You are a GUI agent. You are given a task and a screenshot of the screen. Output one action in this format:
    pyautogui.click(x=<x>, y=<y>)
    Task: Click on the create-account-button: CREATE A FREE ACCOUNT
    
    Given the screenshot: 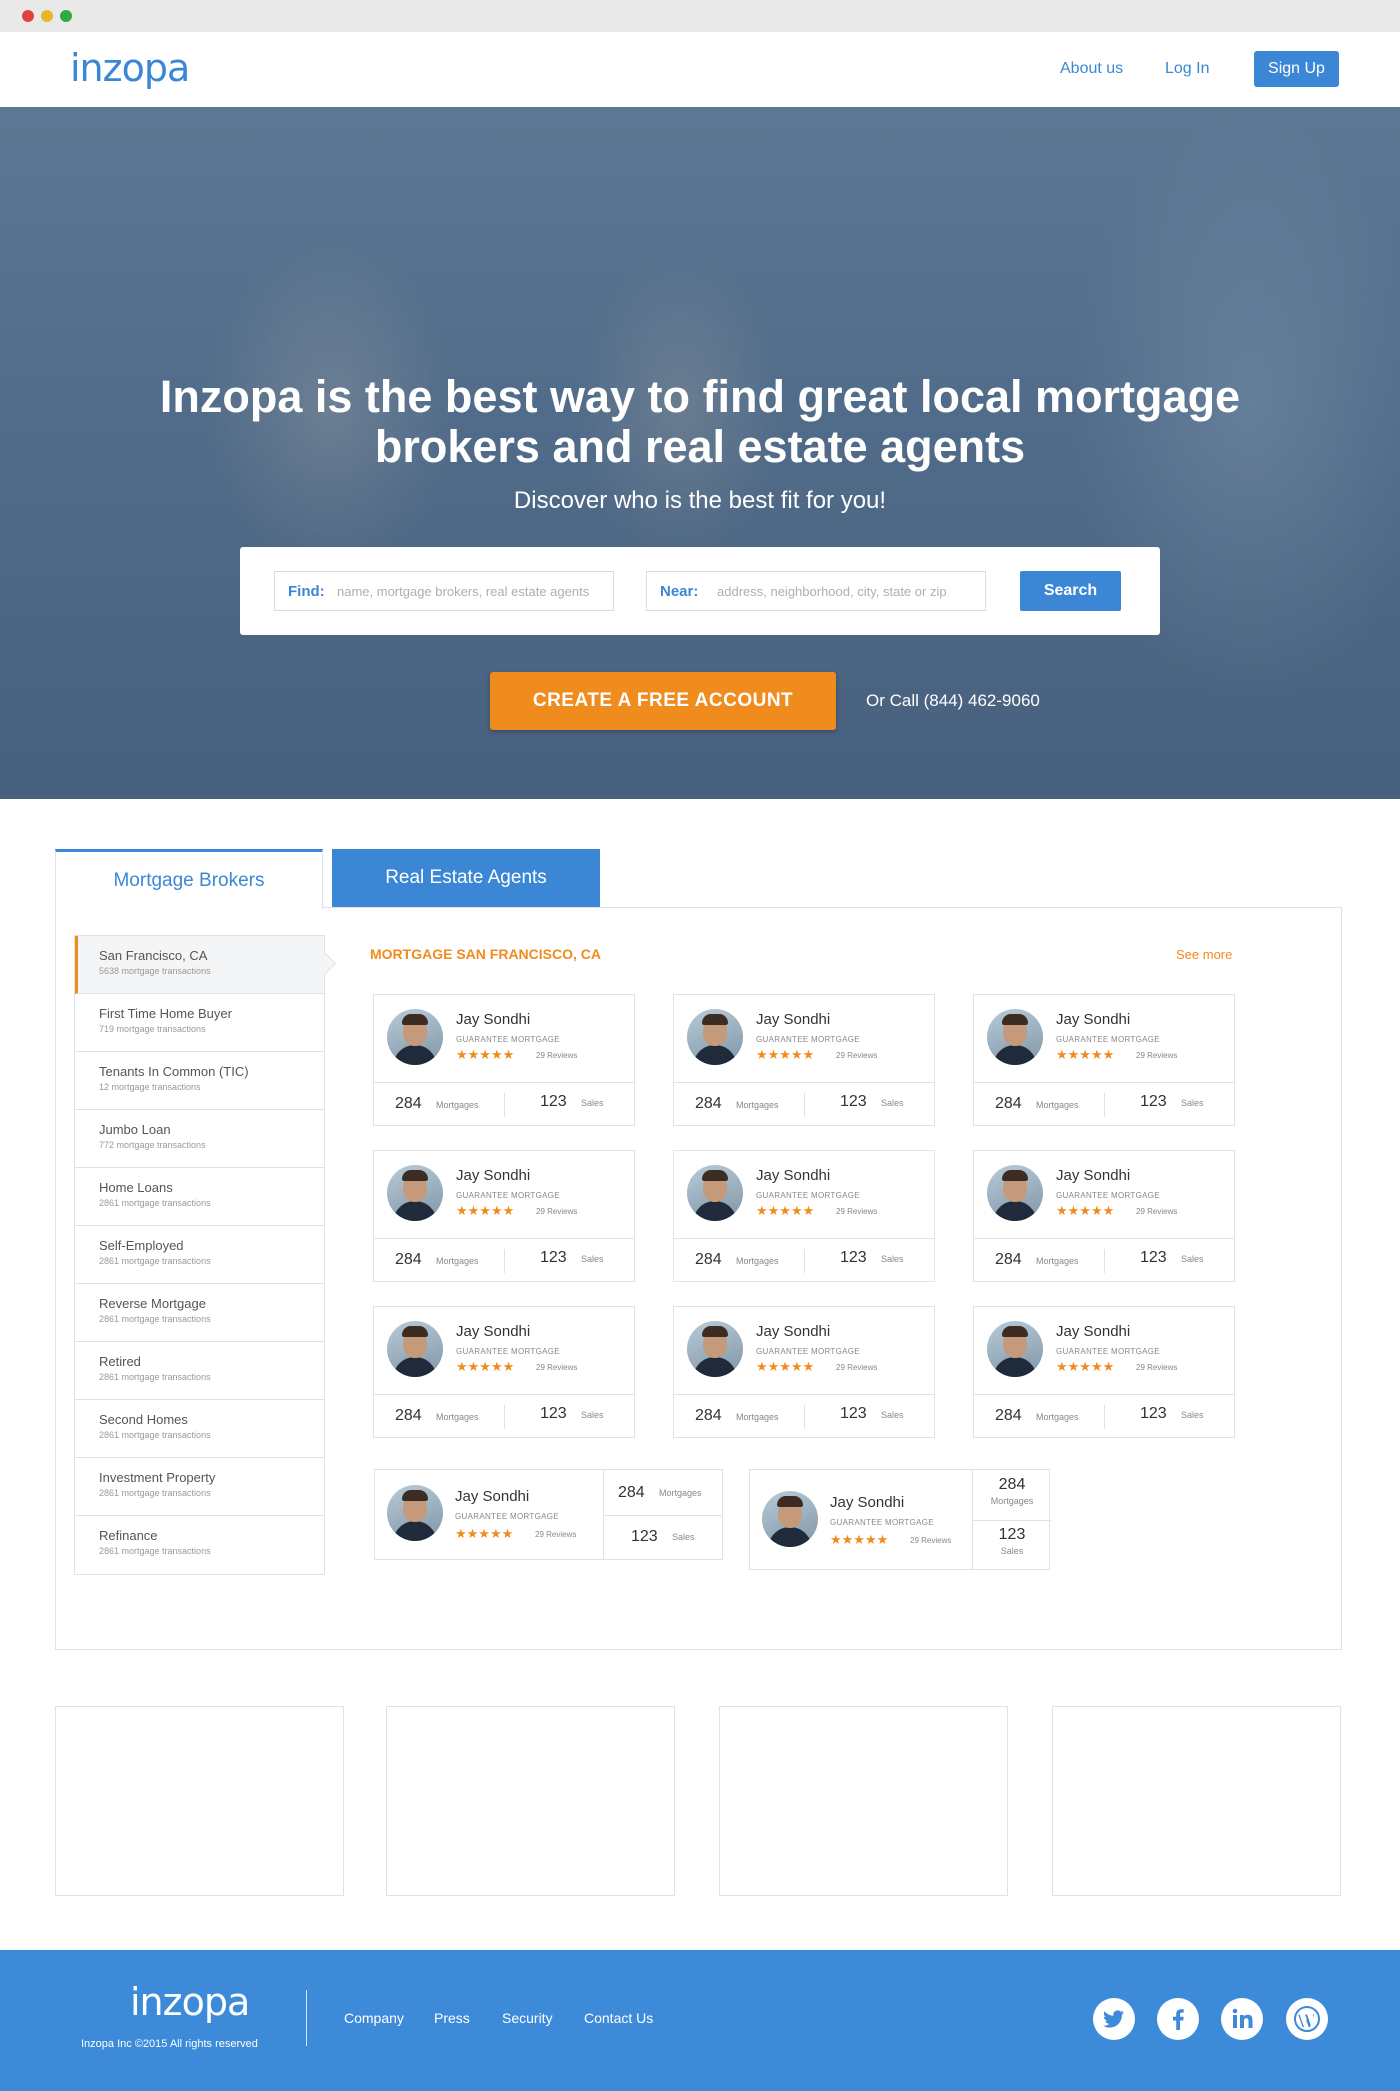 What is the action you would take?
    pyautogui.click(x=663, y=701)
    